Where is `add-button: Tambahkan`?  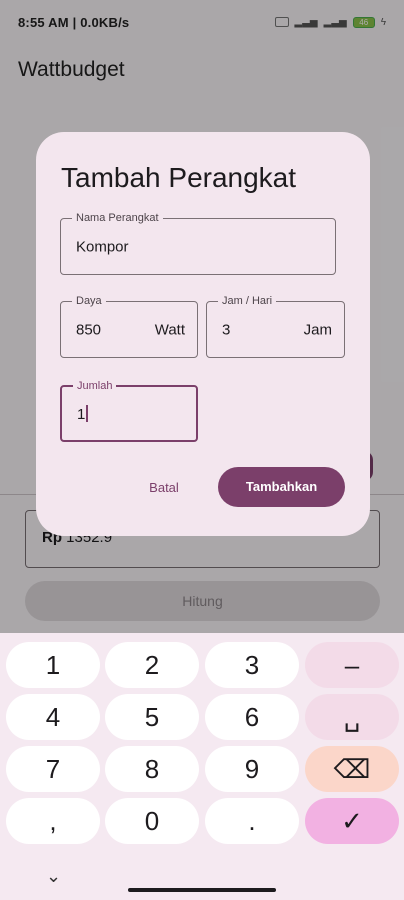 add-button: Tambahkan is located at coordinates (281, 487).